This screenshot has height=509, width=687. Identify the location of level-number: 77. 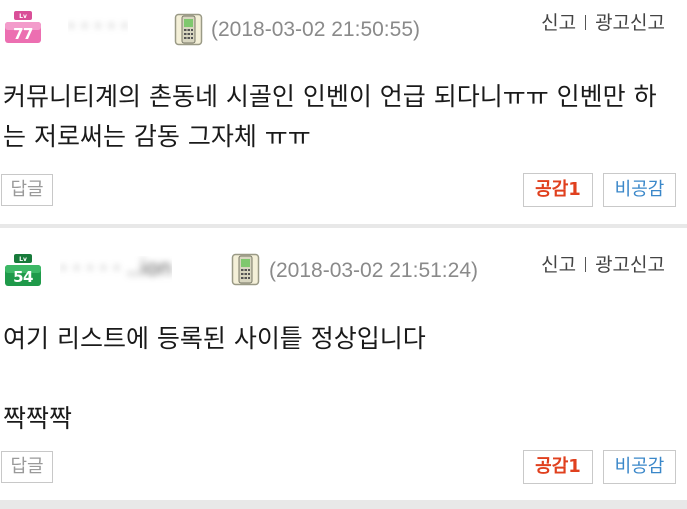
(23, 34).